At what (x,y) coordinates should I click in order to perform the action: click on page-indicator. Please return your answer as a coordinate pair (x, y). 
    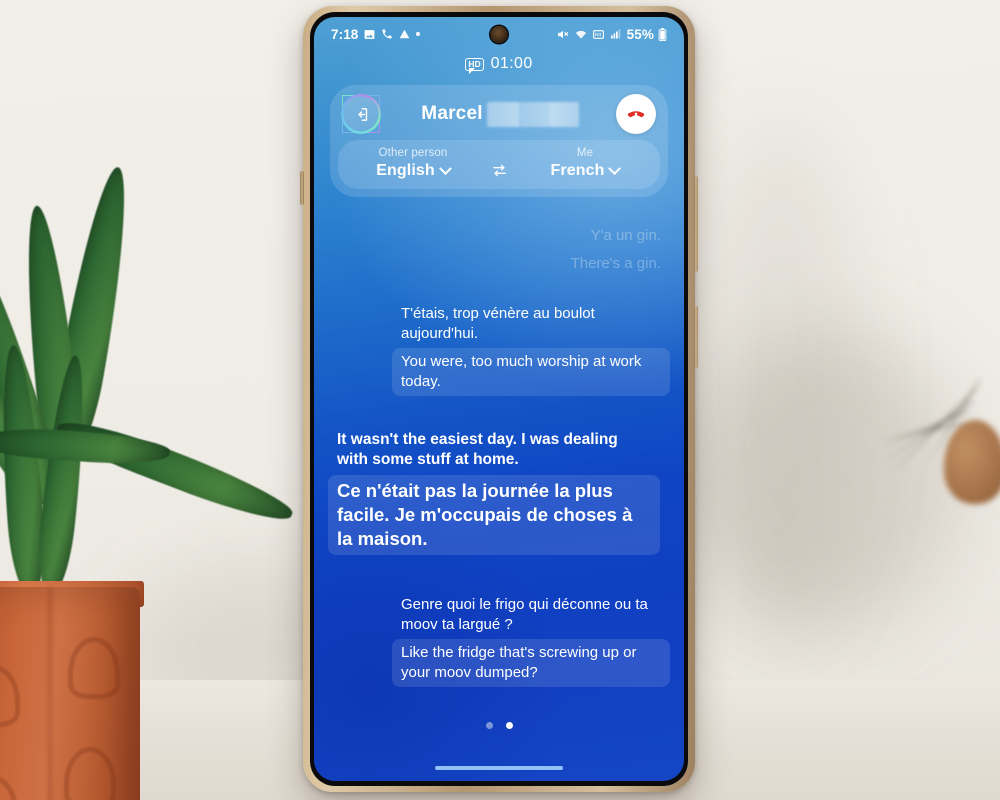
    Looking at the image, I should click on (499, 725).